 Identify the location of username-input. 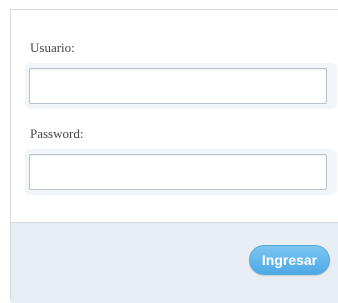
(178, 86).